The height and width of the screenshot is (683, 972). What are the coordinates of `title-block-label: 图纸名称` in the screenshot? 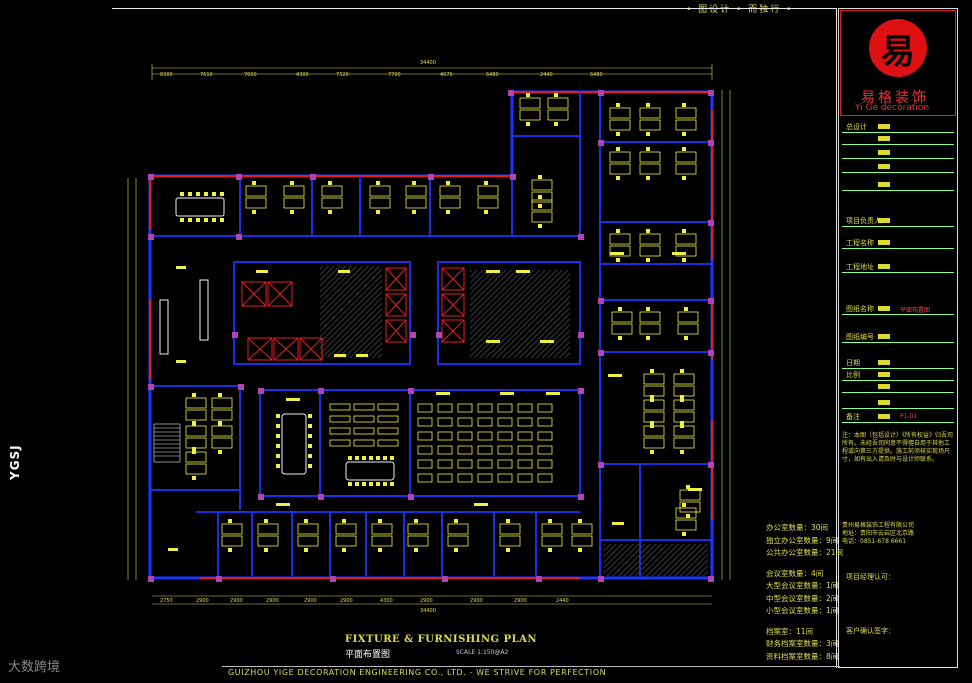 It's located at (860, 309).